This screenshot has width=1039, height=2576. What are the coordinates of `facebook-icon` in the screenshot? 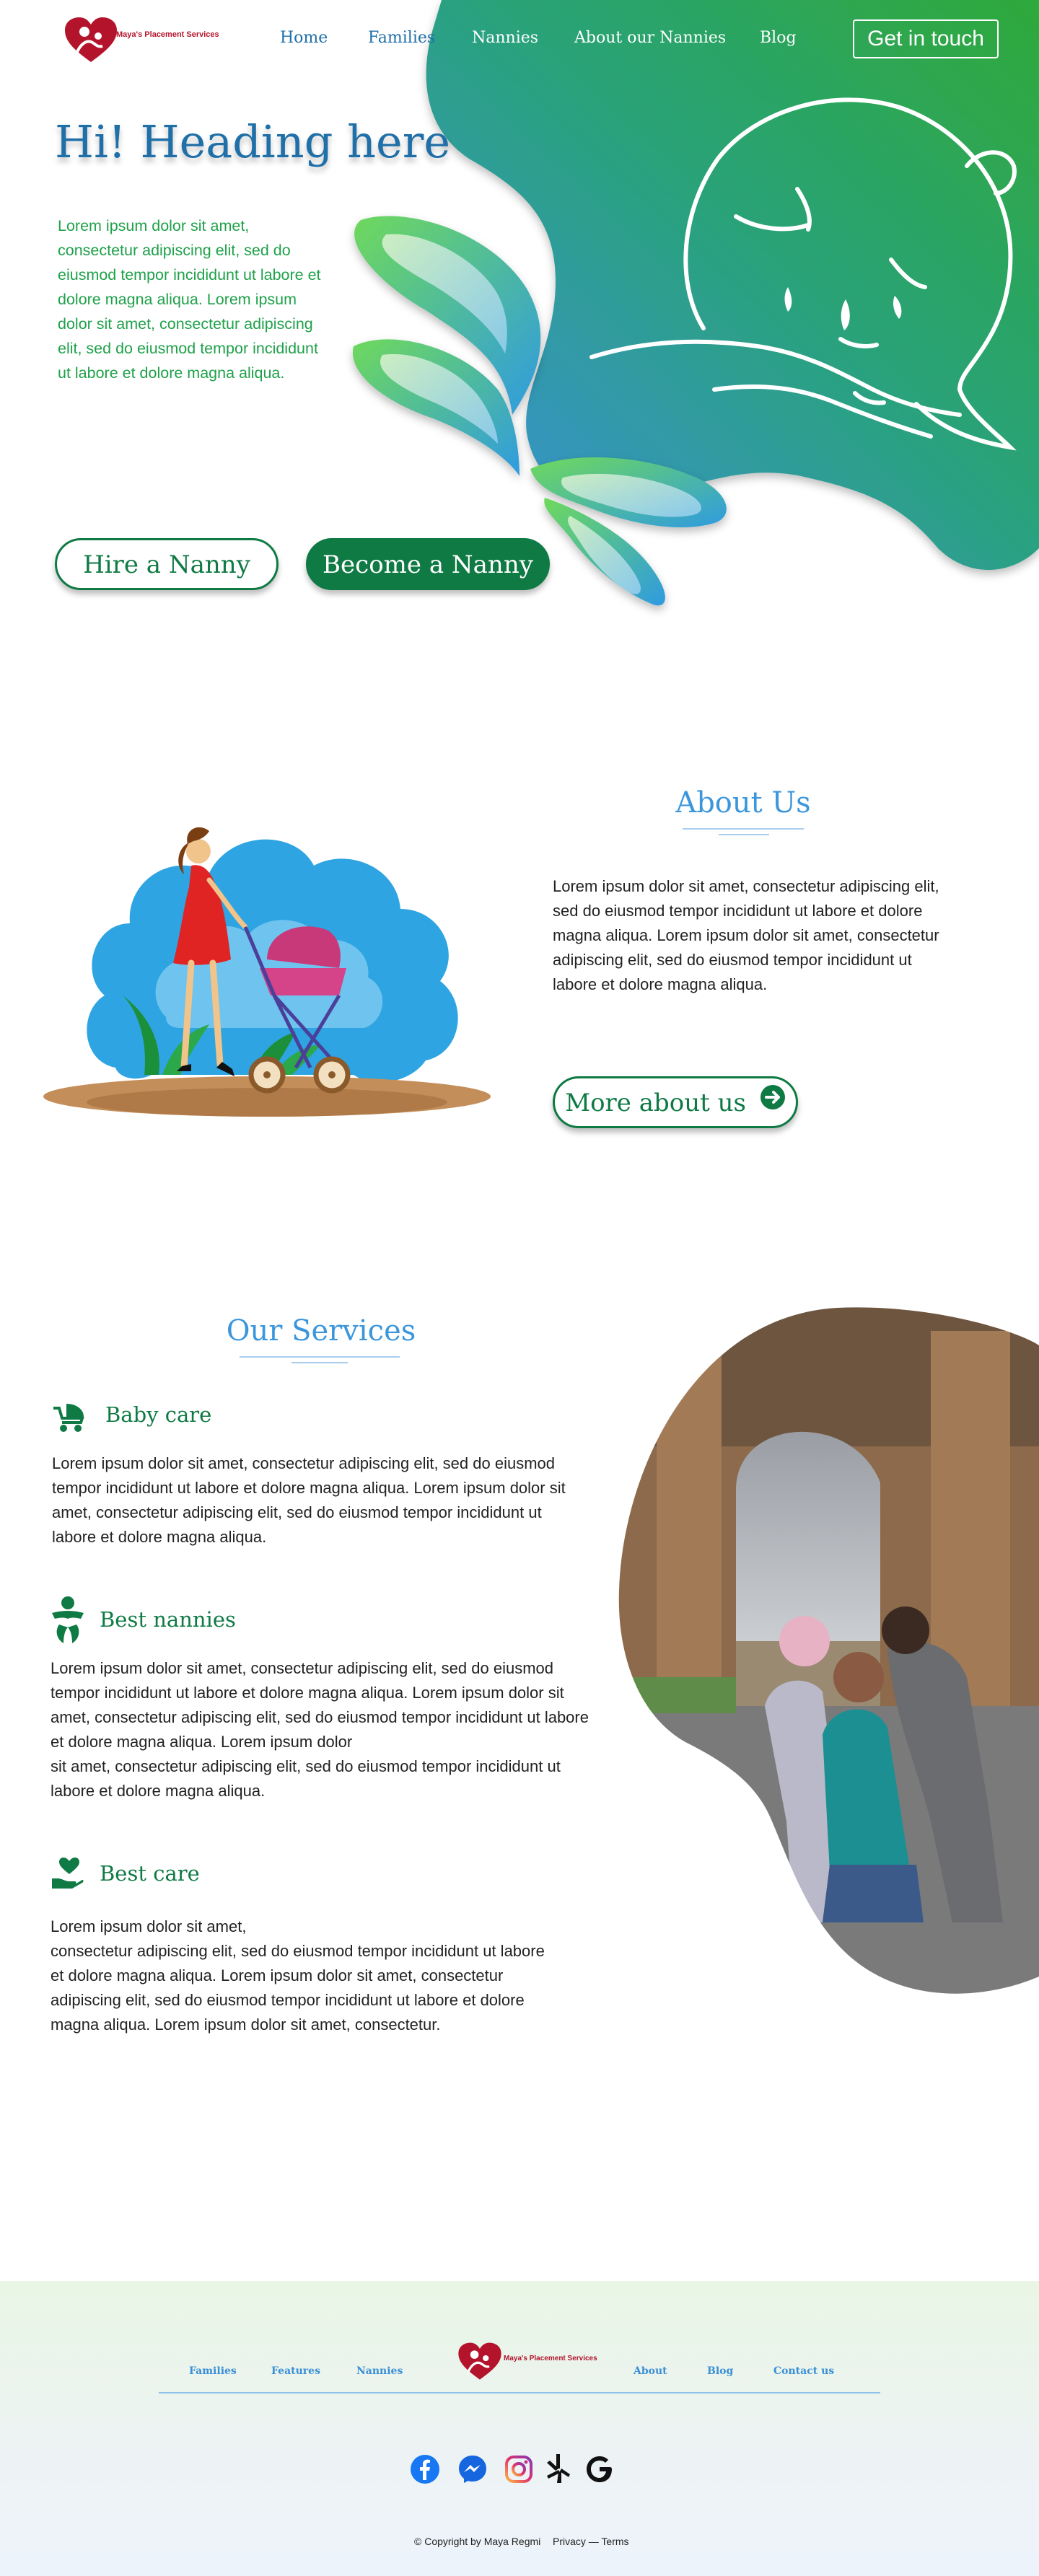 It's located at (425, 2471).